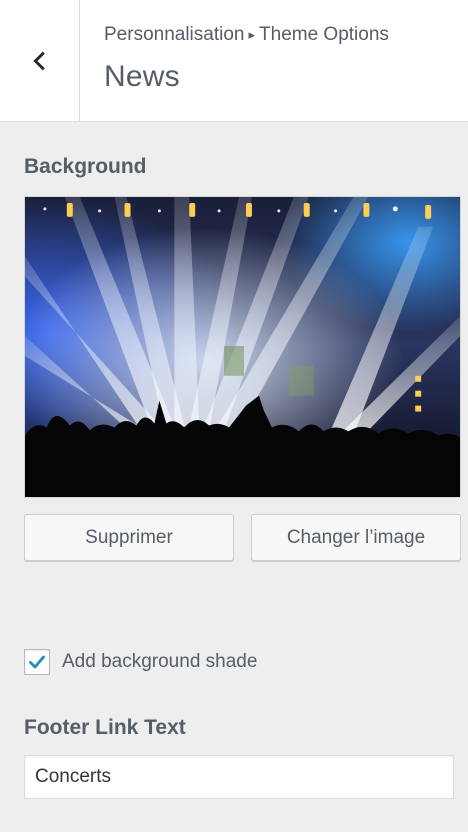 Image resolution: width=468 pixels, height=832 pixels. I want to click on breadcrumb-current: Theme Options, so click(324, 34).